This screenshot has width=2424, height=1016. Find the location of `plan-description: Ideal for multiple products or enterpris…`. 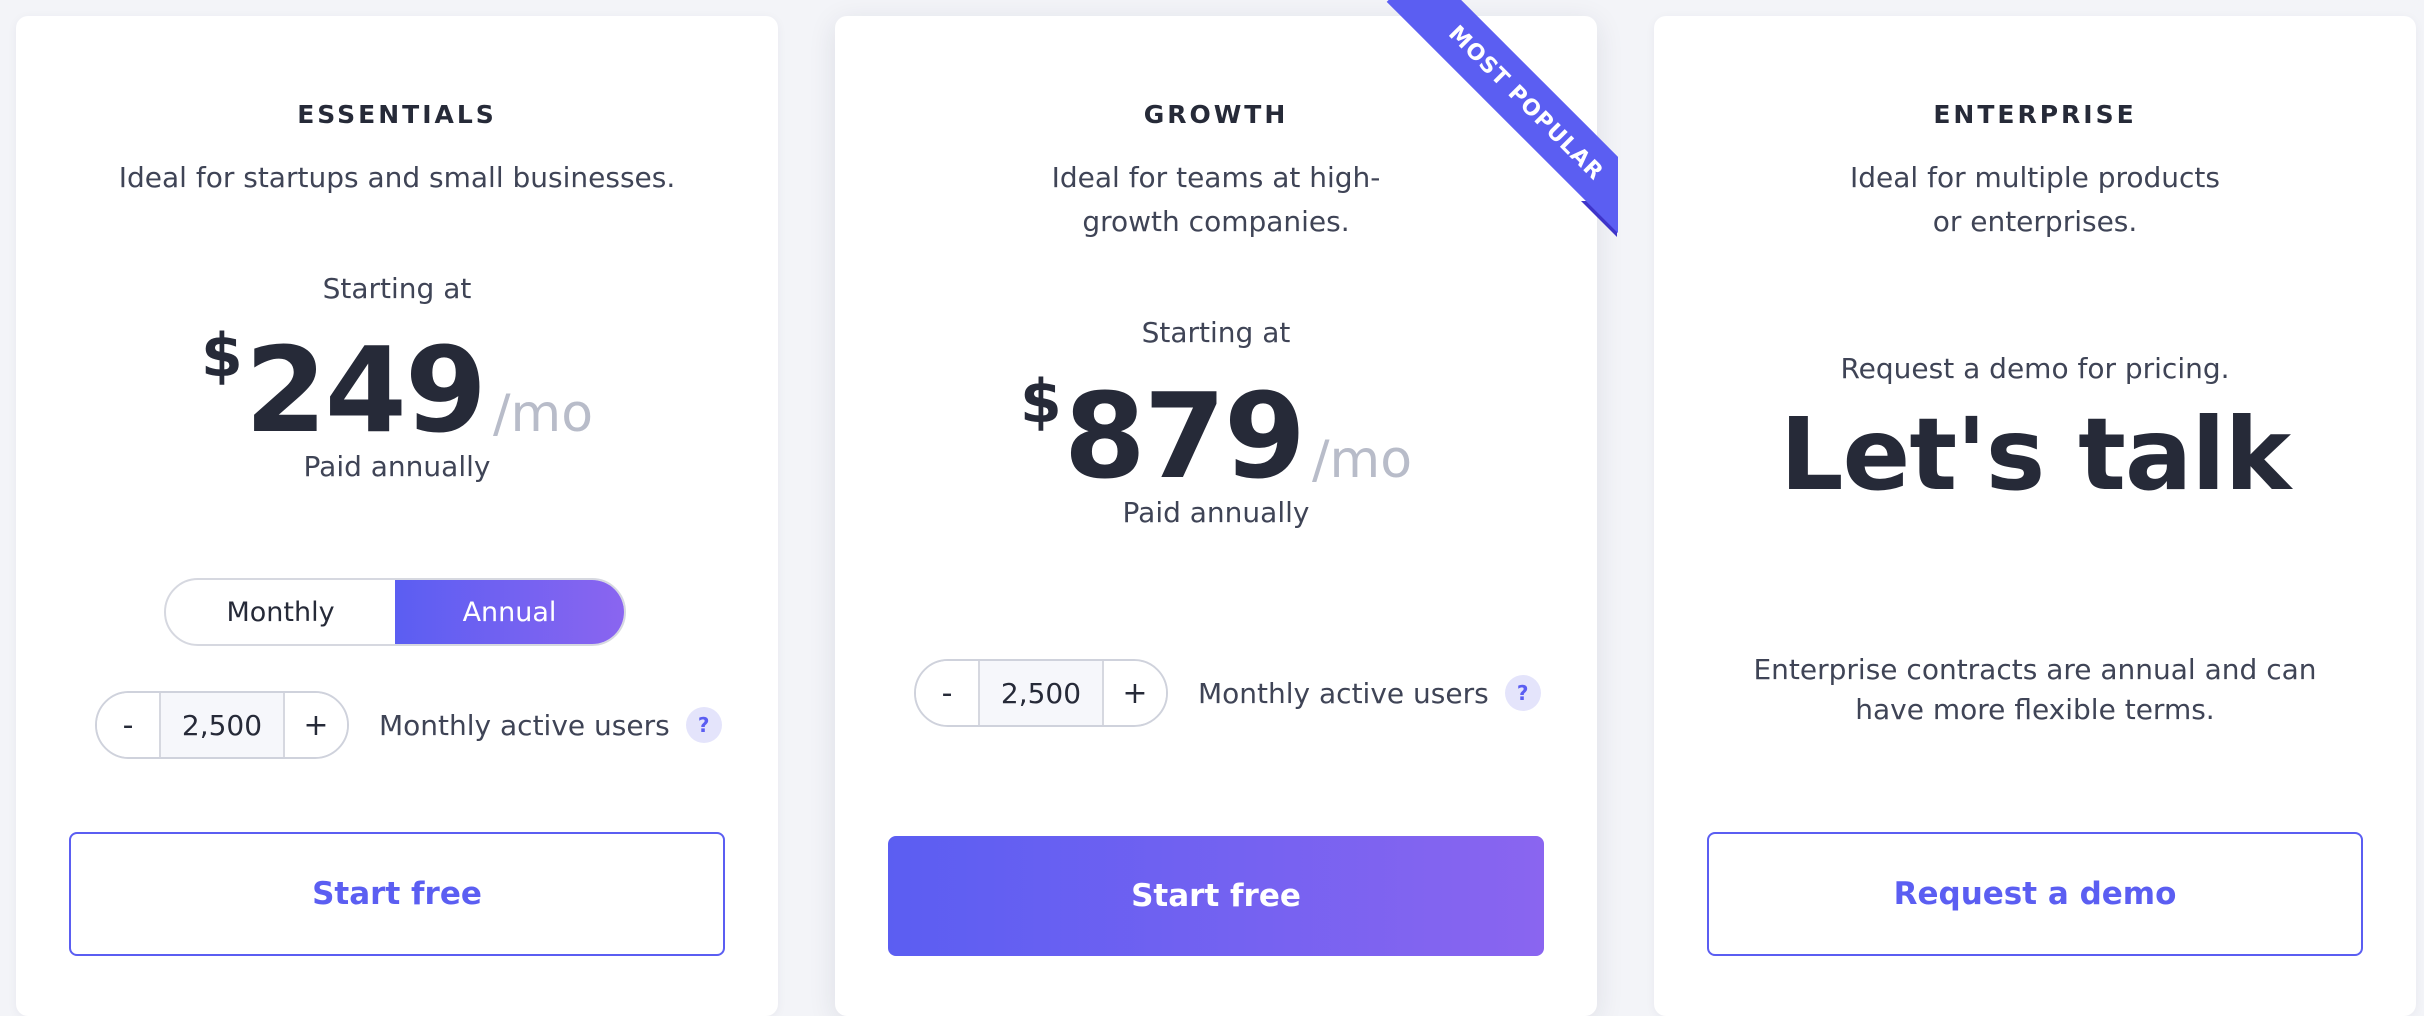

plan-description: Ideal for multiple products or enterpris… is located at coordinates (2034, 199).